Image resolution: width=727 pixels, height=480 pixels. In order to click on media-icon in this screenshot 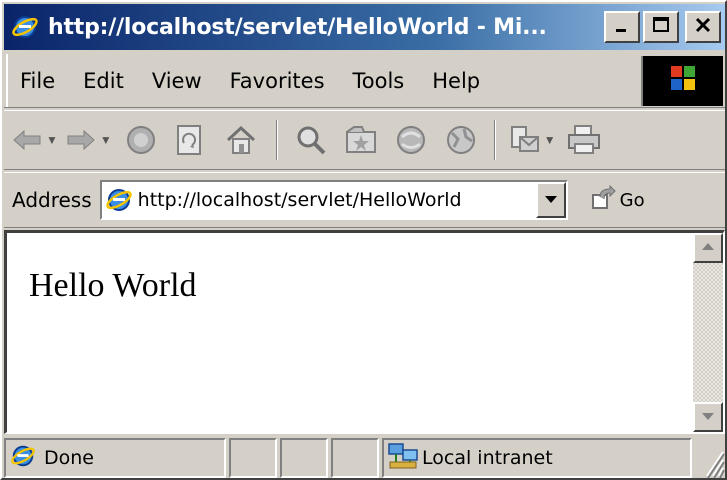, I will do `click(411, 140)`.